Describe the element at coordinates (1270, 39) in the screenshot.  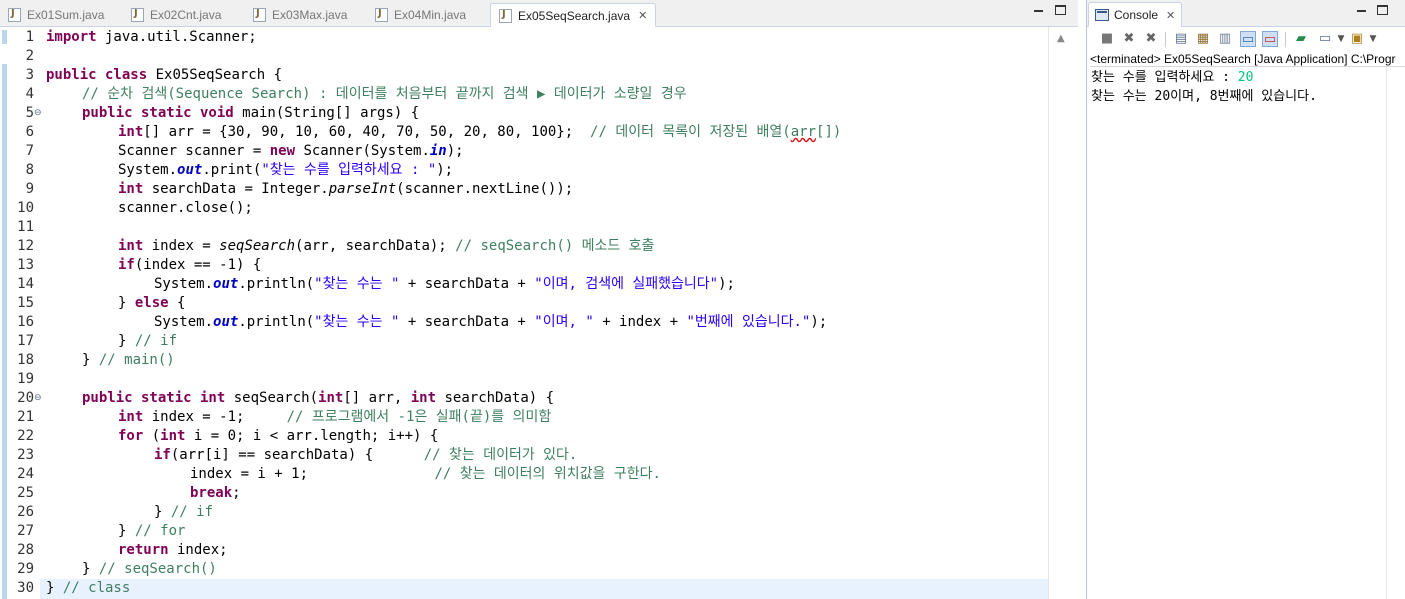
I see `show-on-stderr-icon: ▭` at that location.